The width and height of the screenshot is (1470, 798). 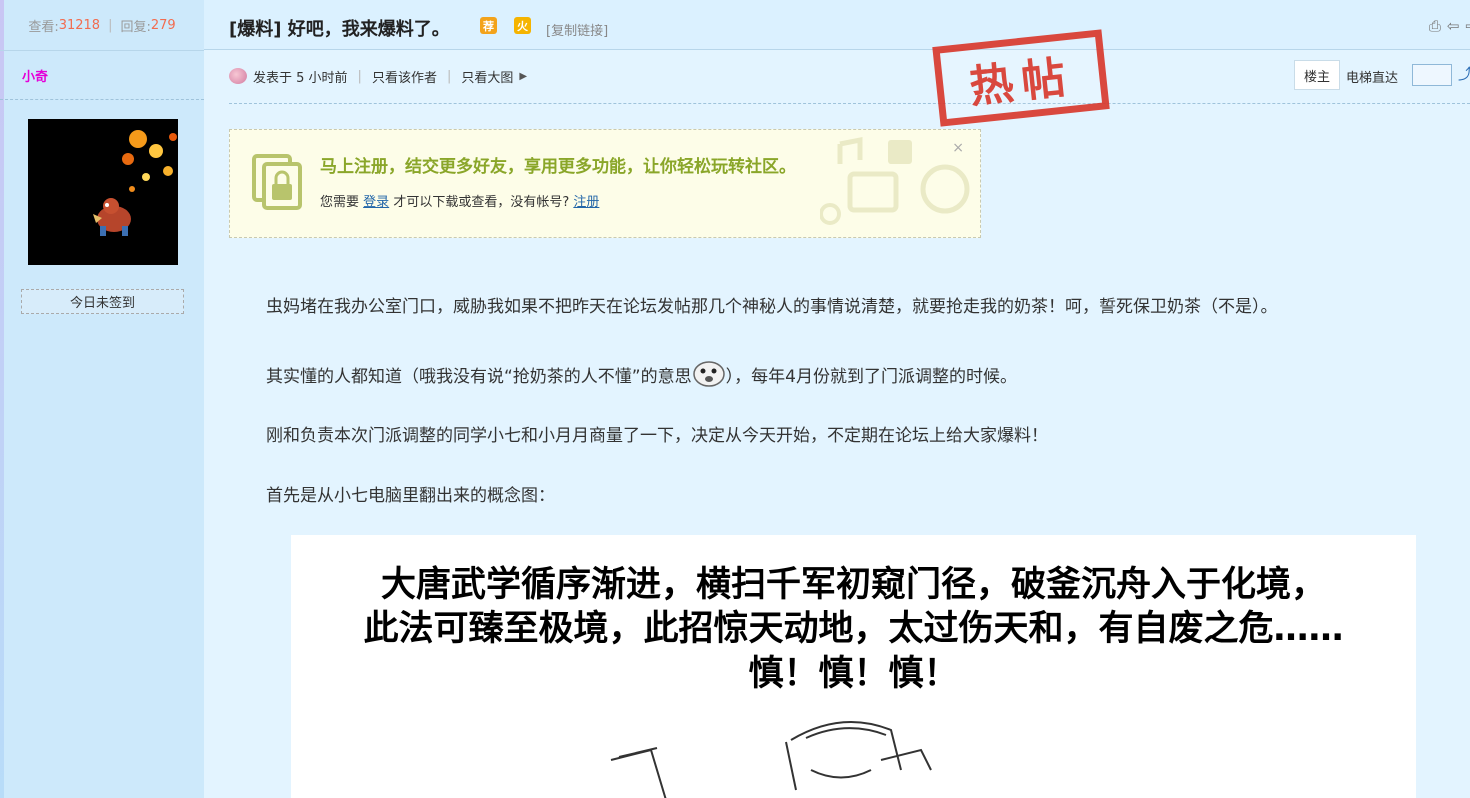 What do you see at coordinates (300, 78) in the screenshot?
I see `post-time: 发表于 5 小时前` at bounding box center [300, 78].